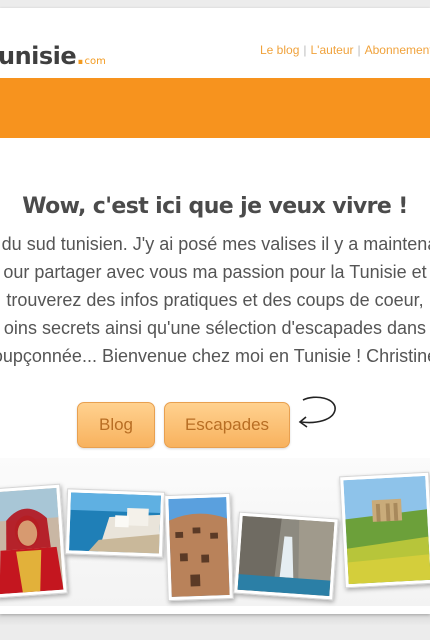 This screenshot has height=640, width=430. What do you see at coordinates (279, 50) in the screenshot?
I see `nav-link-blog: Le blog` at bounding box center [279, 50].